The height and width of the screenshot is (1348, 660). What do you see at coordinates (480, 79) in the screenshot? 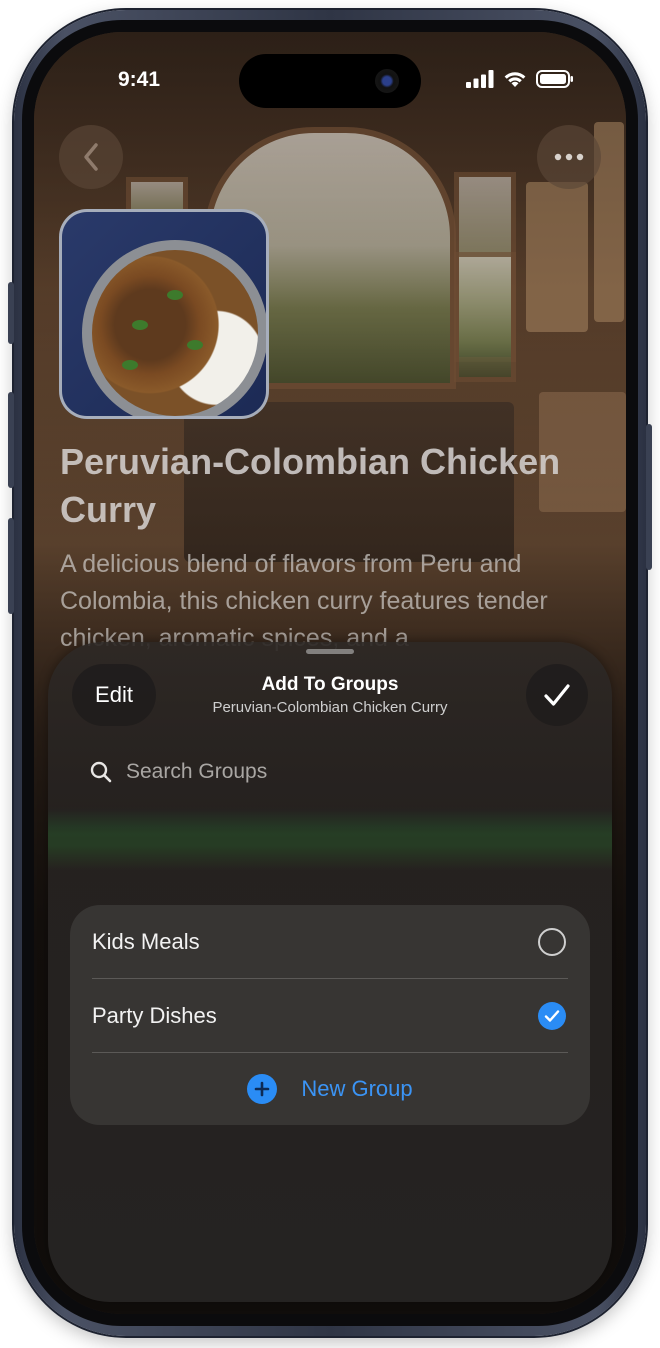
I see `cellular-signal-icon` at bounding box center [480, 79].